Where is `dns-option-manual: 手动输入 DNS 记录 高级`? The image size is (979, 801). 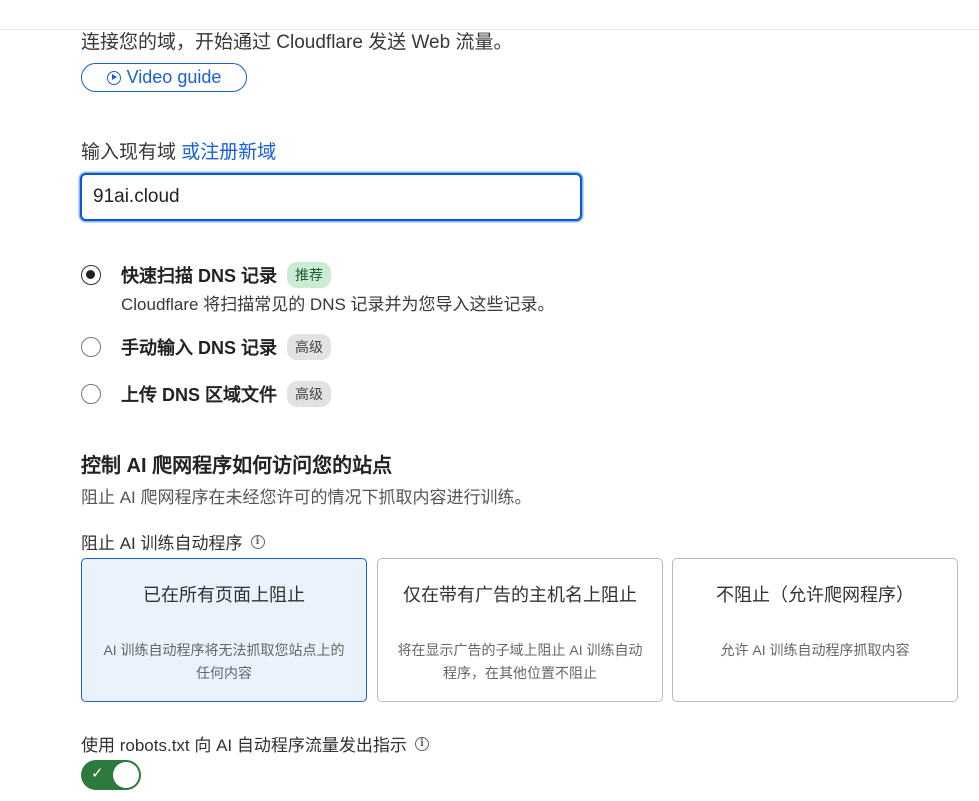
dns-option-manual: 手动输入 DNS 记录 高级 is located at coordinates (206, 347).